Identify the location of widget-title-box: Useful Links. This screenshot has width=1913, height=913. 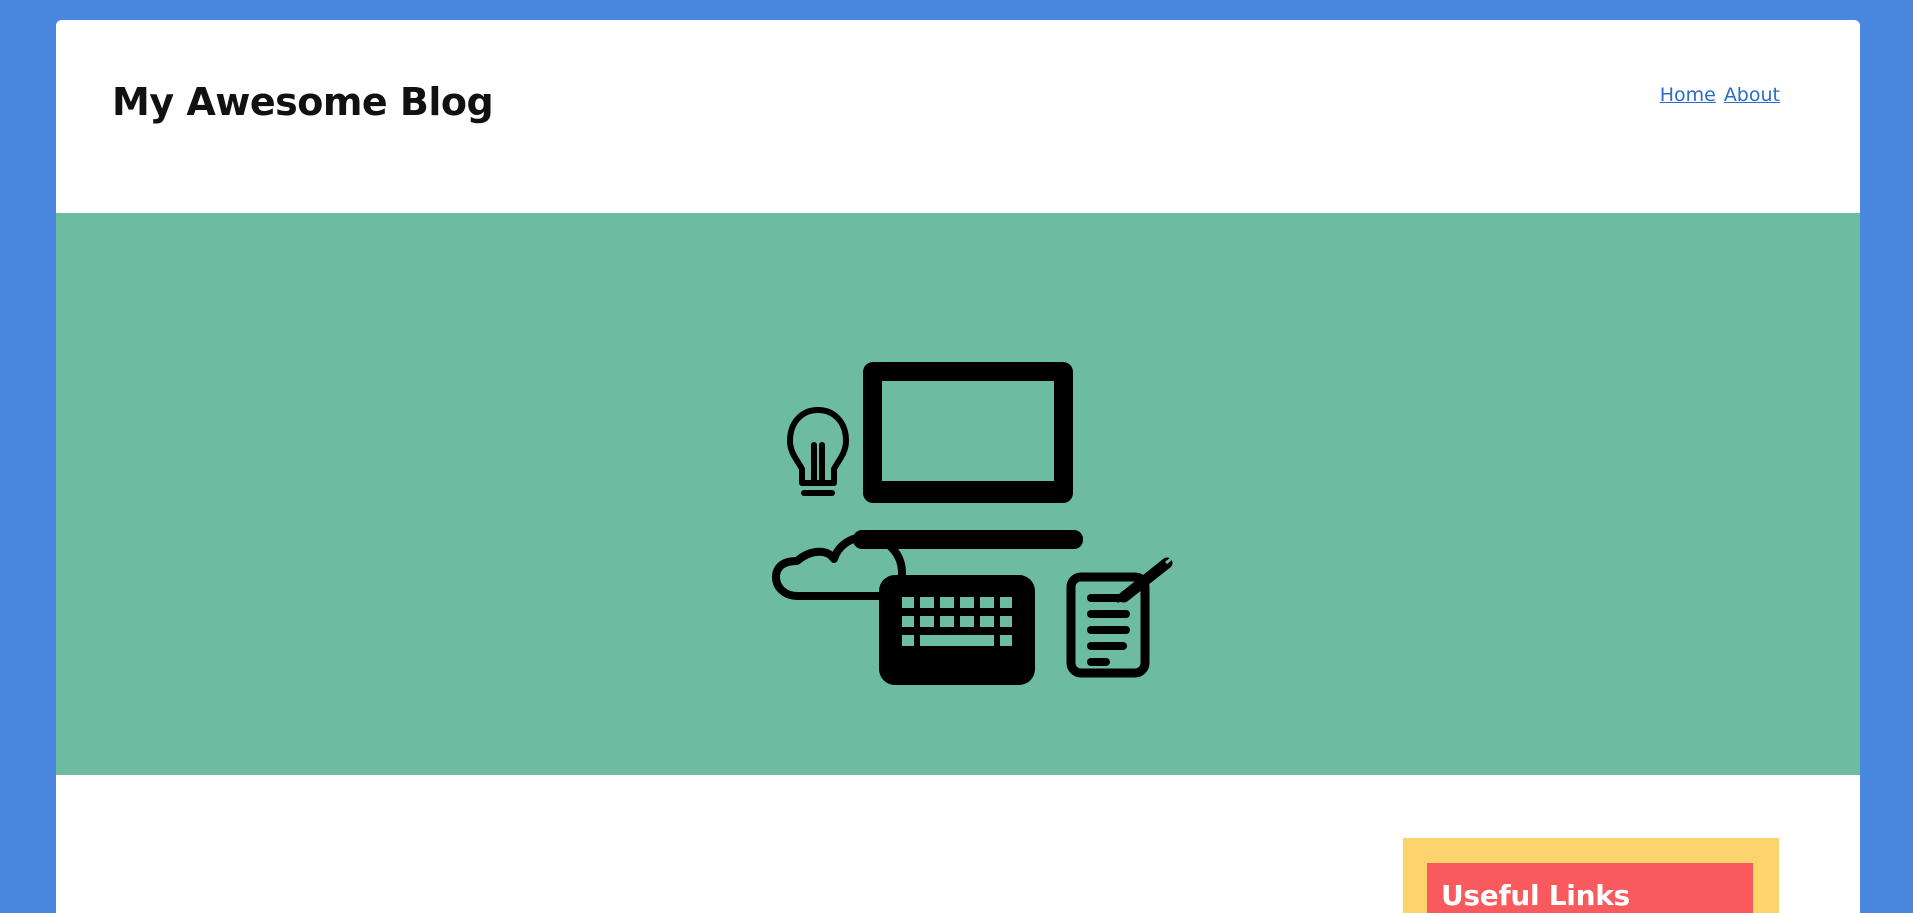
(1590, 888).